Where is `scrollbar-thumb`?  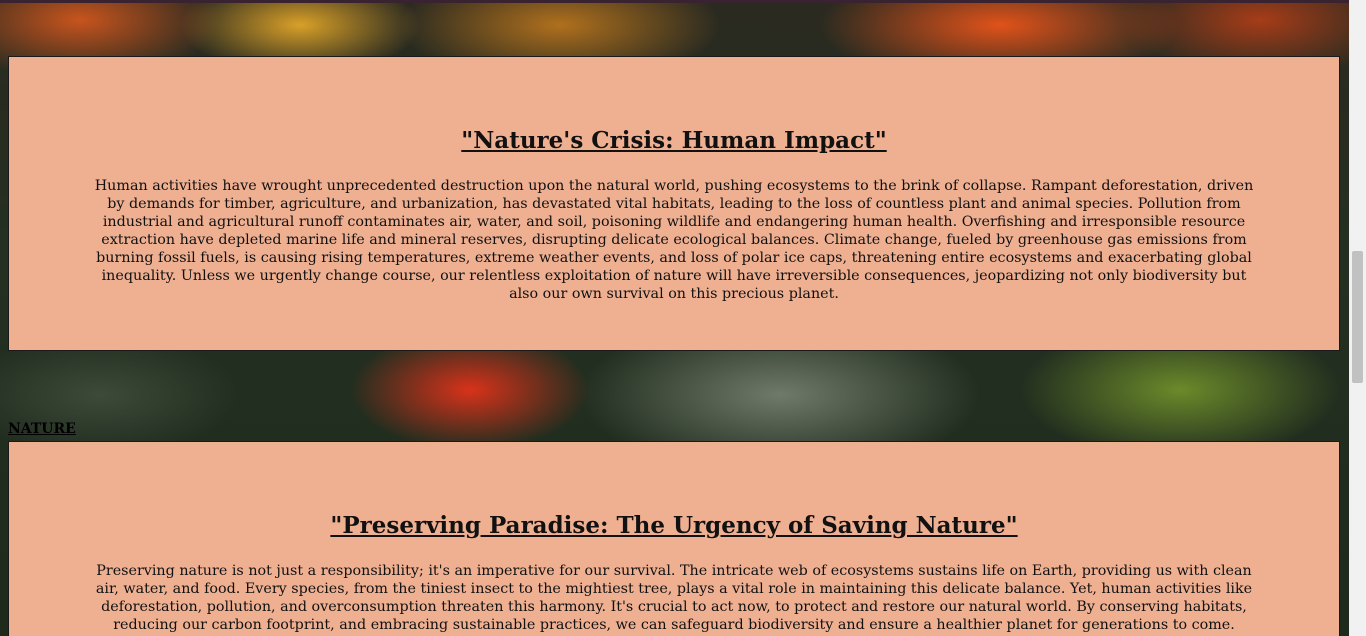 scrollbar-thumb is located at coordinates (1357, 317).